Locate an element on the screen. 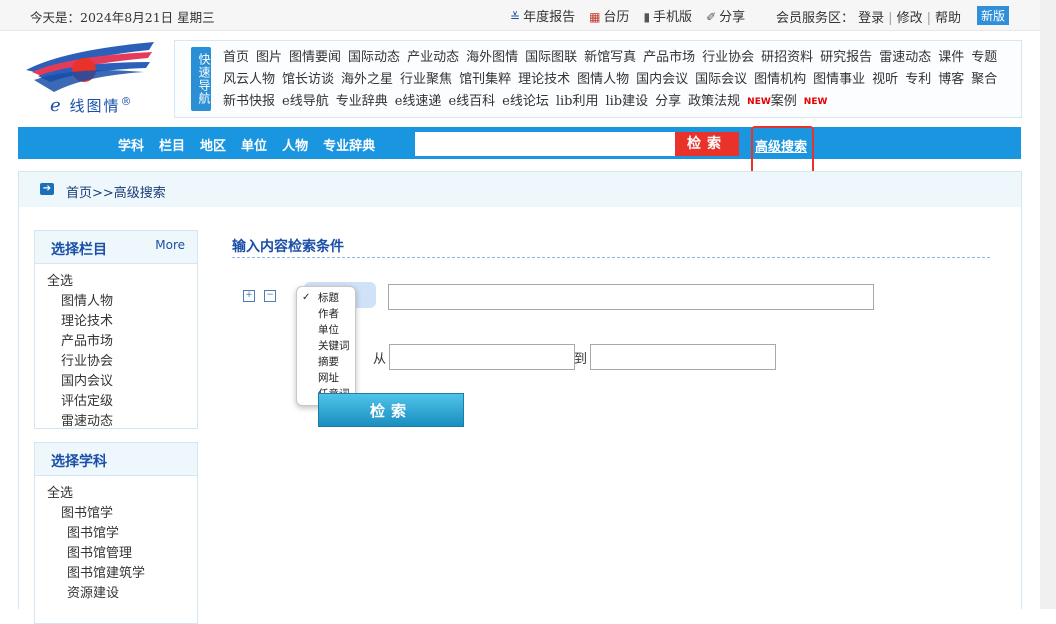 Image resolution: width=1056 pixels, height=624 pixels. quick-nav-link: 图情机构 is located at coordinates (780, 79).